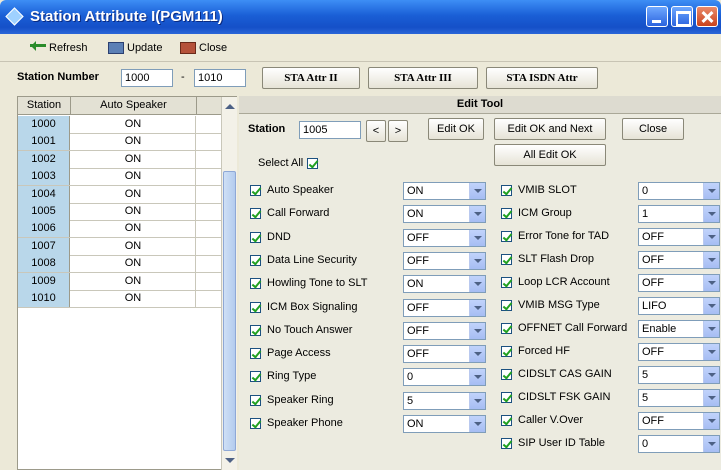 The image size is (721, 470). What do you see at coordinates (44, 211) in the screenshot?
I see `station-cell: 1005` at bounding box center [44, 211].